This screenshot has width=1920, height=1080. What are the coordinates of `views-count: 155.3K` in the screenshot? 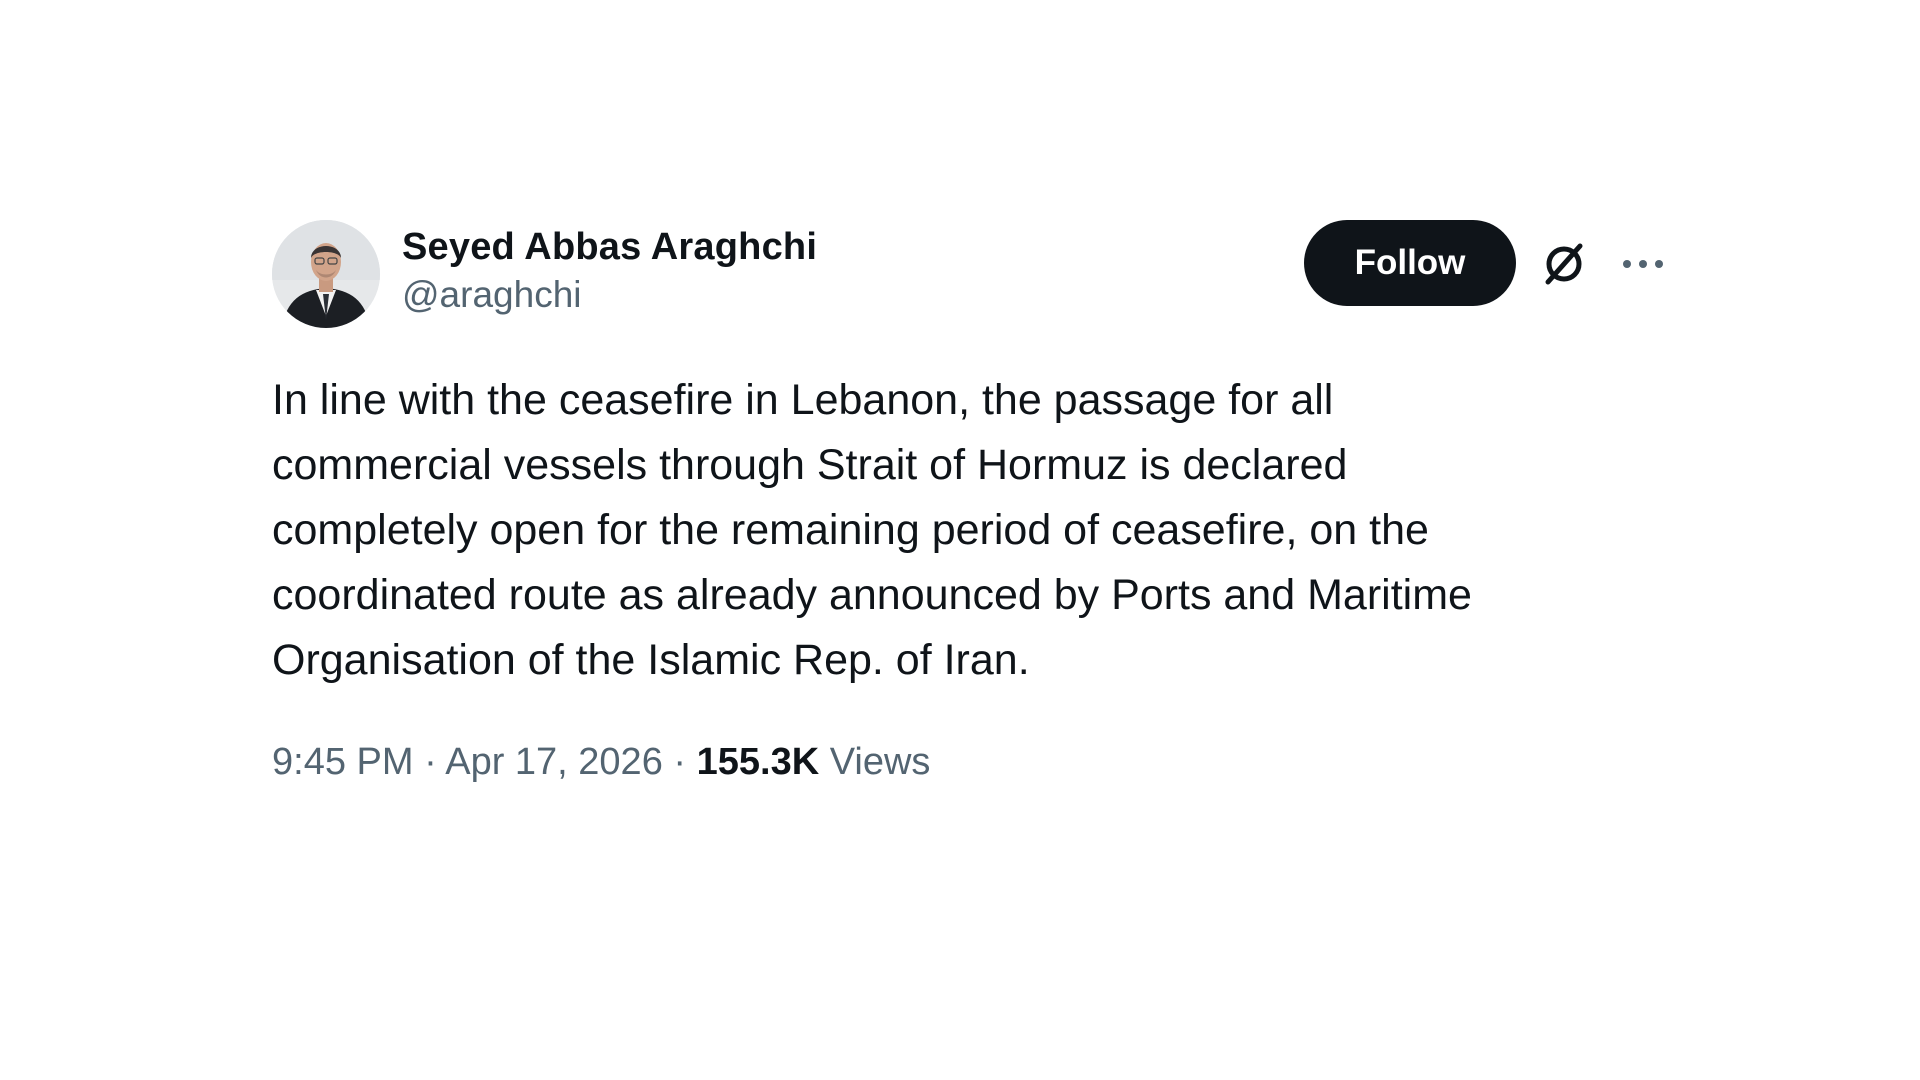 It's located at (758, 762).